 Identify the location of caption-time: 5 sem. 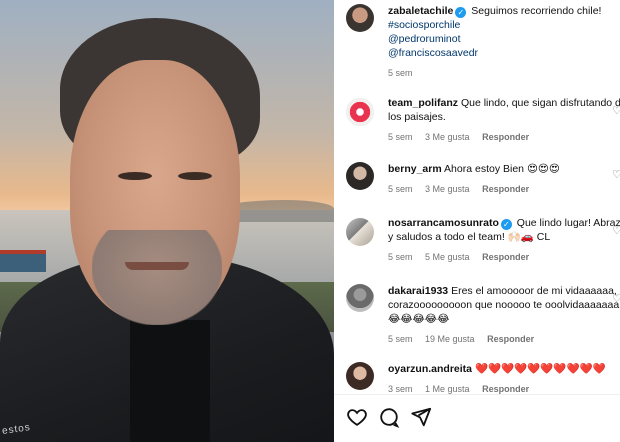
(400, 73).